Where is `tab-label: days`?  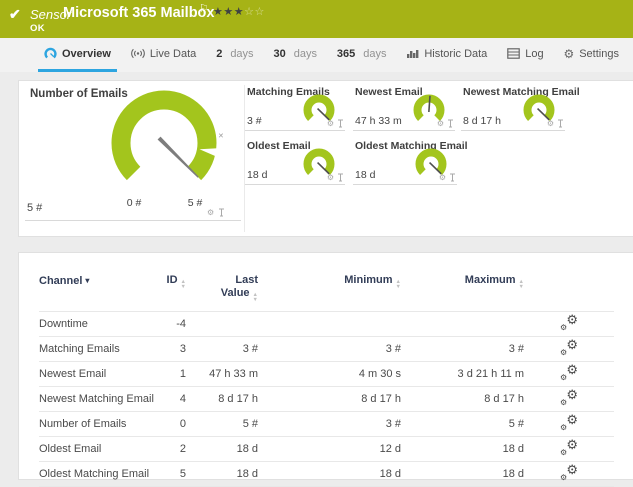 tab-label: days is located at coordinates (305, 53).